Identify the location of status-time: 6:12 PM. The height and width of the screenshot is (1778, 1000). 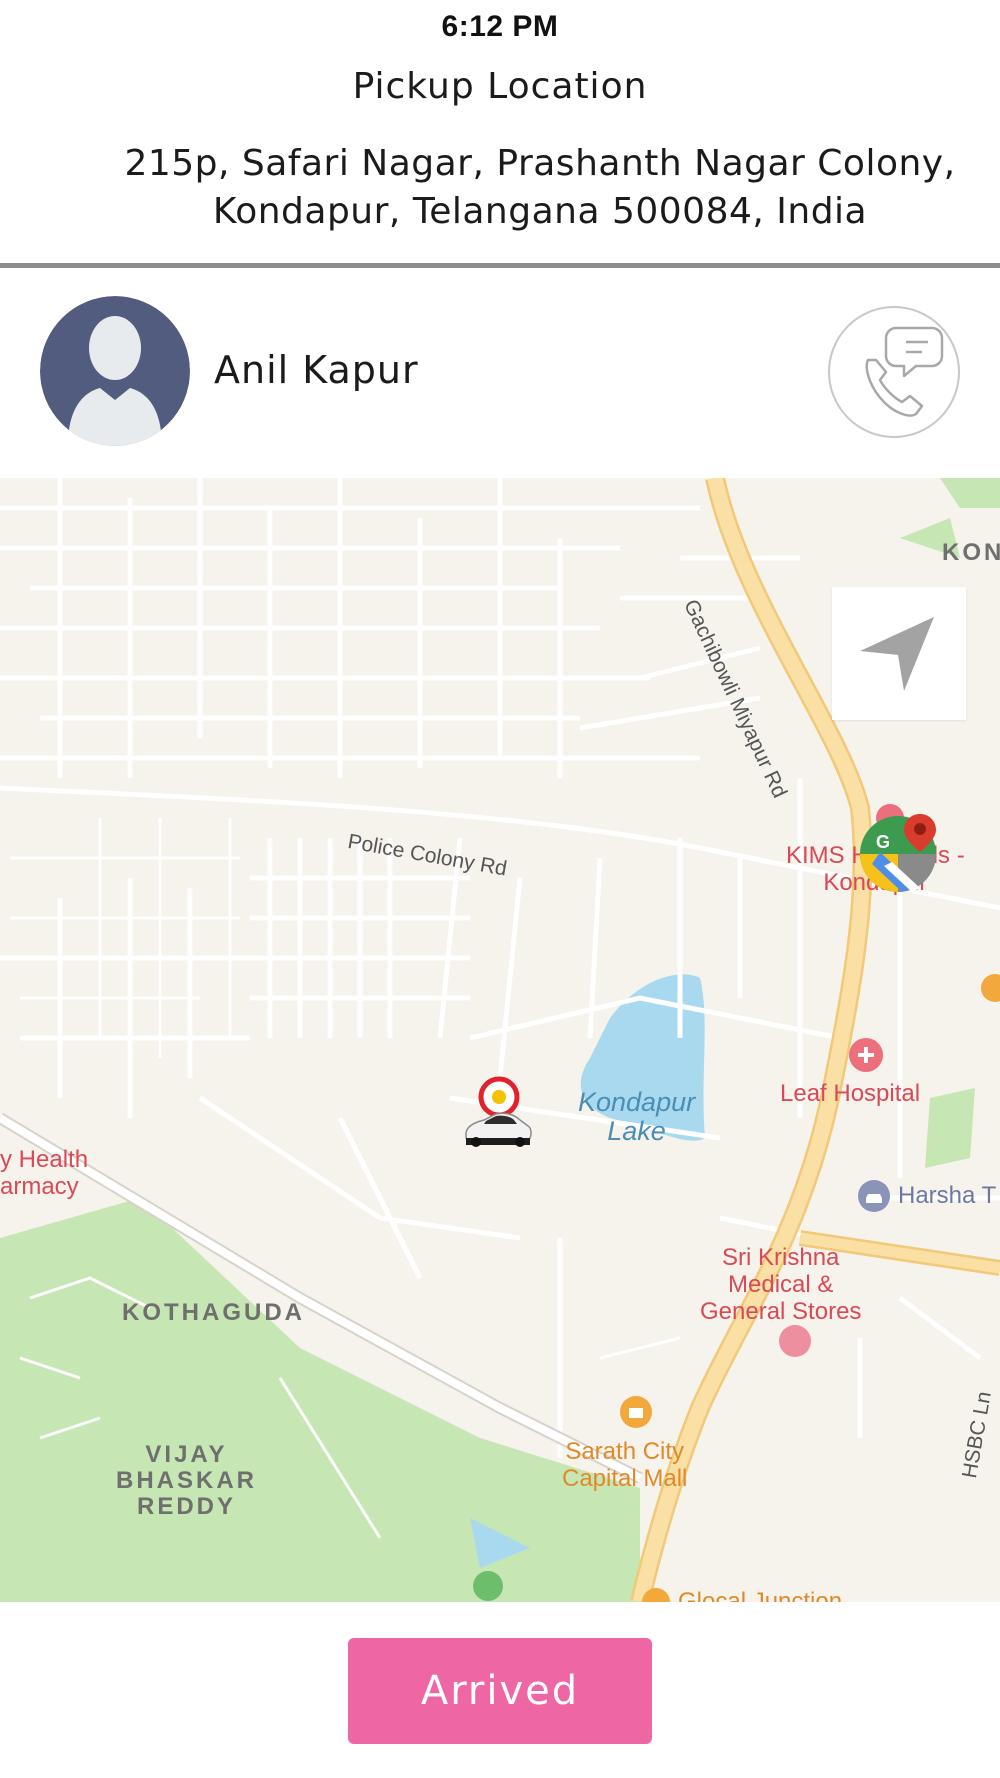
(500, 26).